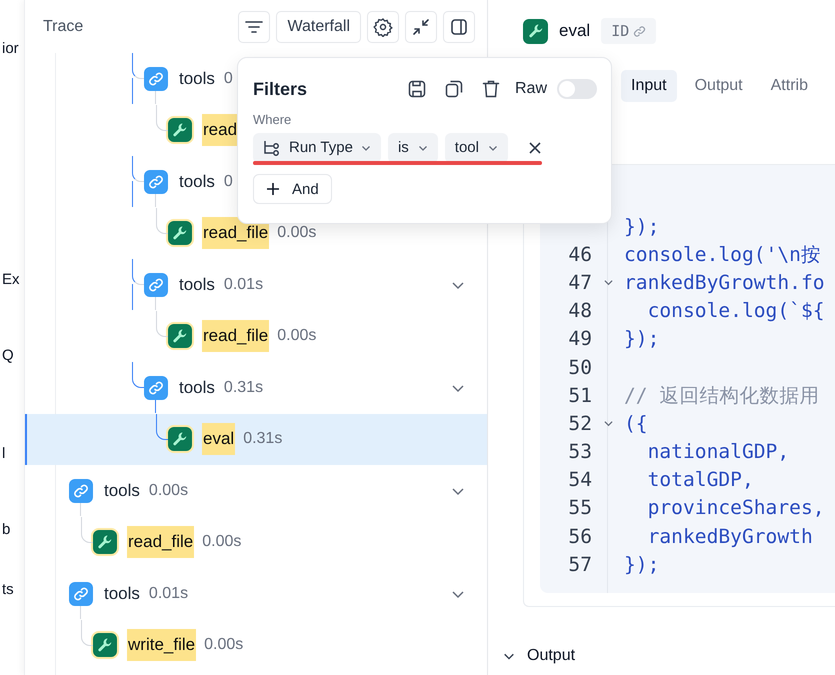 The image size is (835, 675). I want to click on line-number: 47, so click(579, 282).